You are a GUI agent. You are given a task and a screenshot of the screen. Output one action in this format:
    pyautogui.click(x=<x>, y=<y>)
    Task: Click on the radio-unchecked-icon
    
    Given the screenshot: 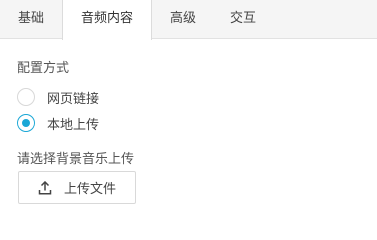 What is the action you would take?
    pyautogui.click(x=26, y=97)
    